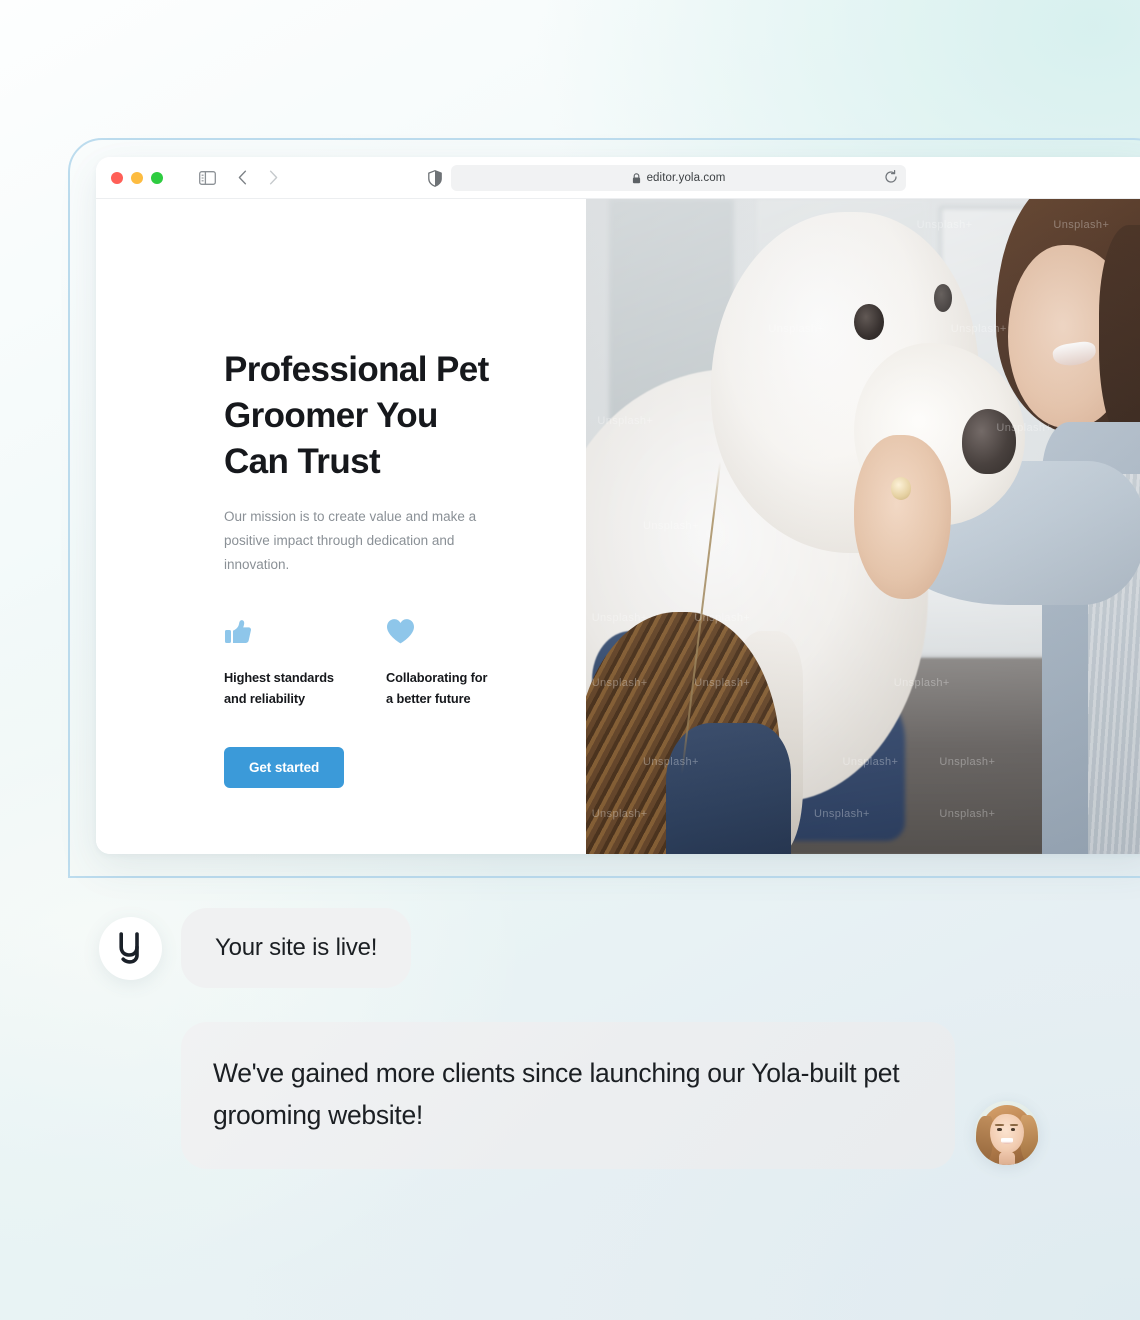  What do you see at coordinates (636, 178) in the screenshot?
I see `lock-icon` at bounding box center [636, 178].